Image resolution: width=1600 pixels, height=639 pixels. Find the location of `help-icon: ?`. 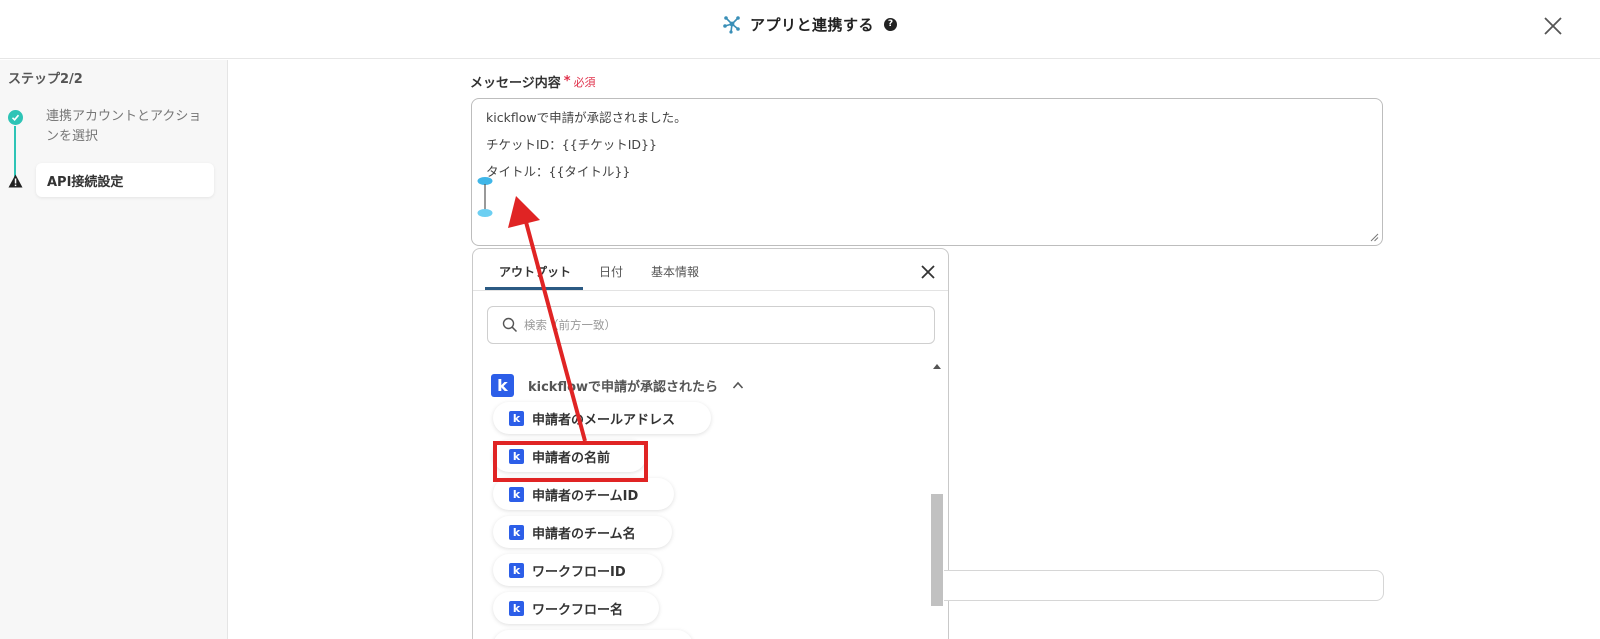

help-icon: ? is located at coordinates (891, 24).